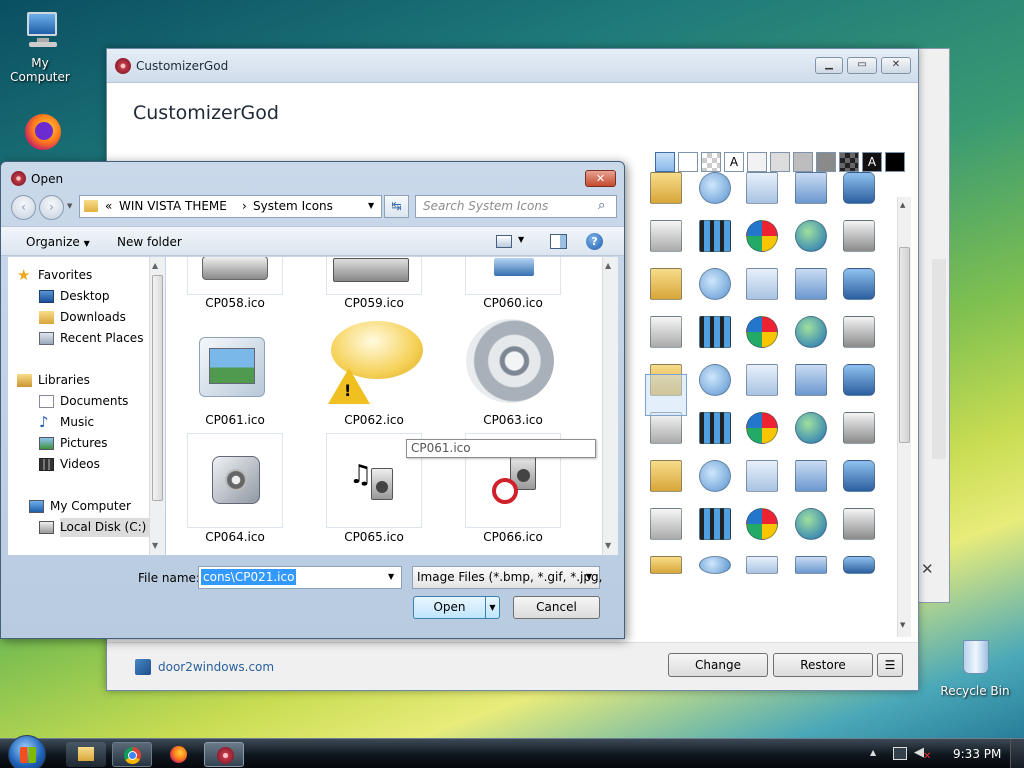  Describe the element at coordinates (235, 420) in the screenshot. I see `file-label: CP061.ico` at that location.